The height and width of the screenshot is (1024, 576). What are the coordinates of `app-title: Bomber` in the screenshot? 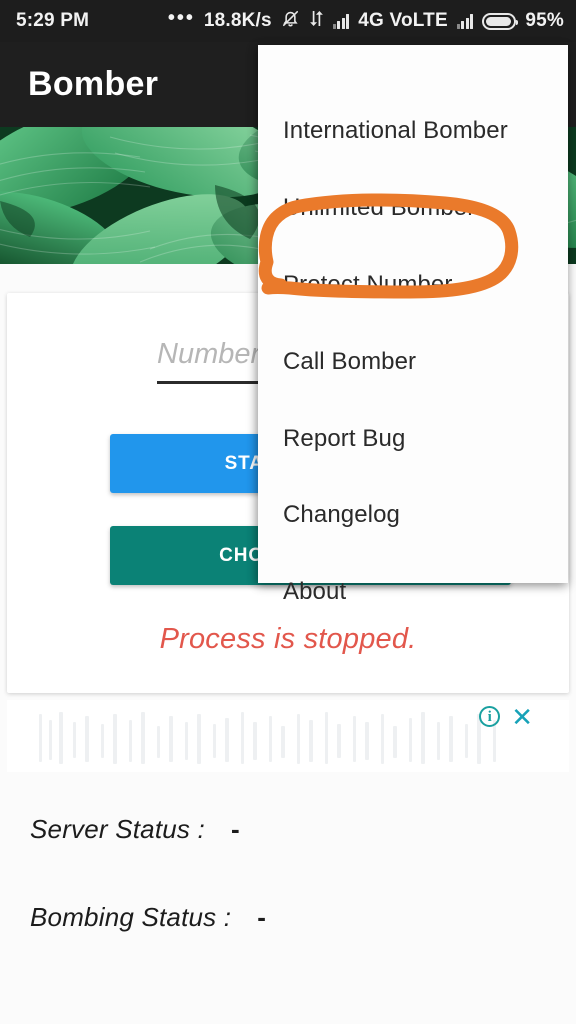 It's located at (93, 84).